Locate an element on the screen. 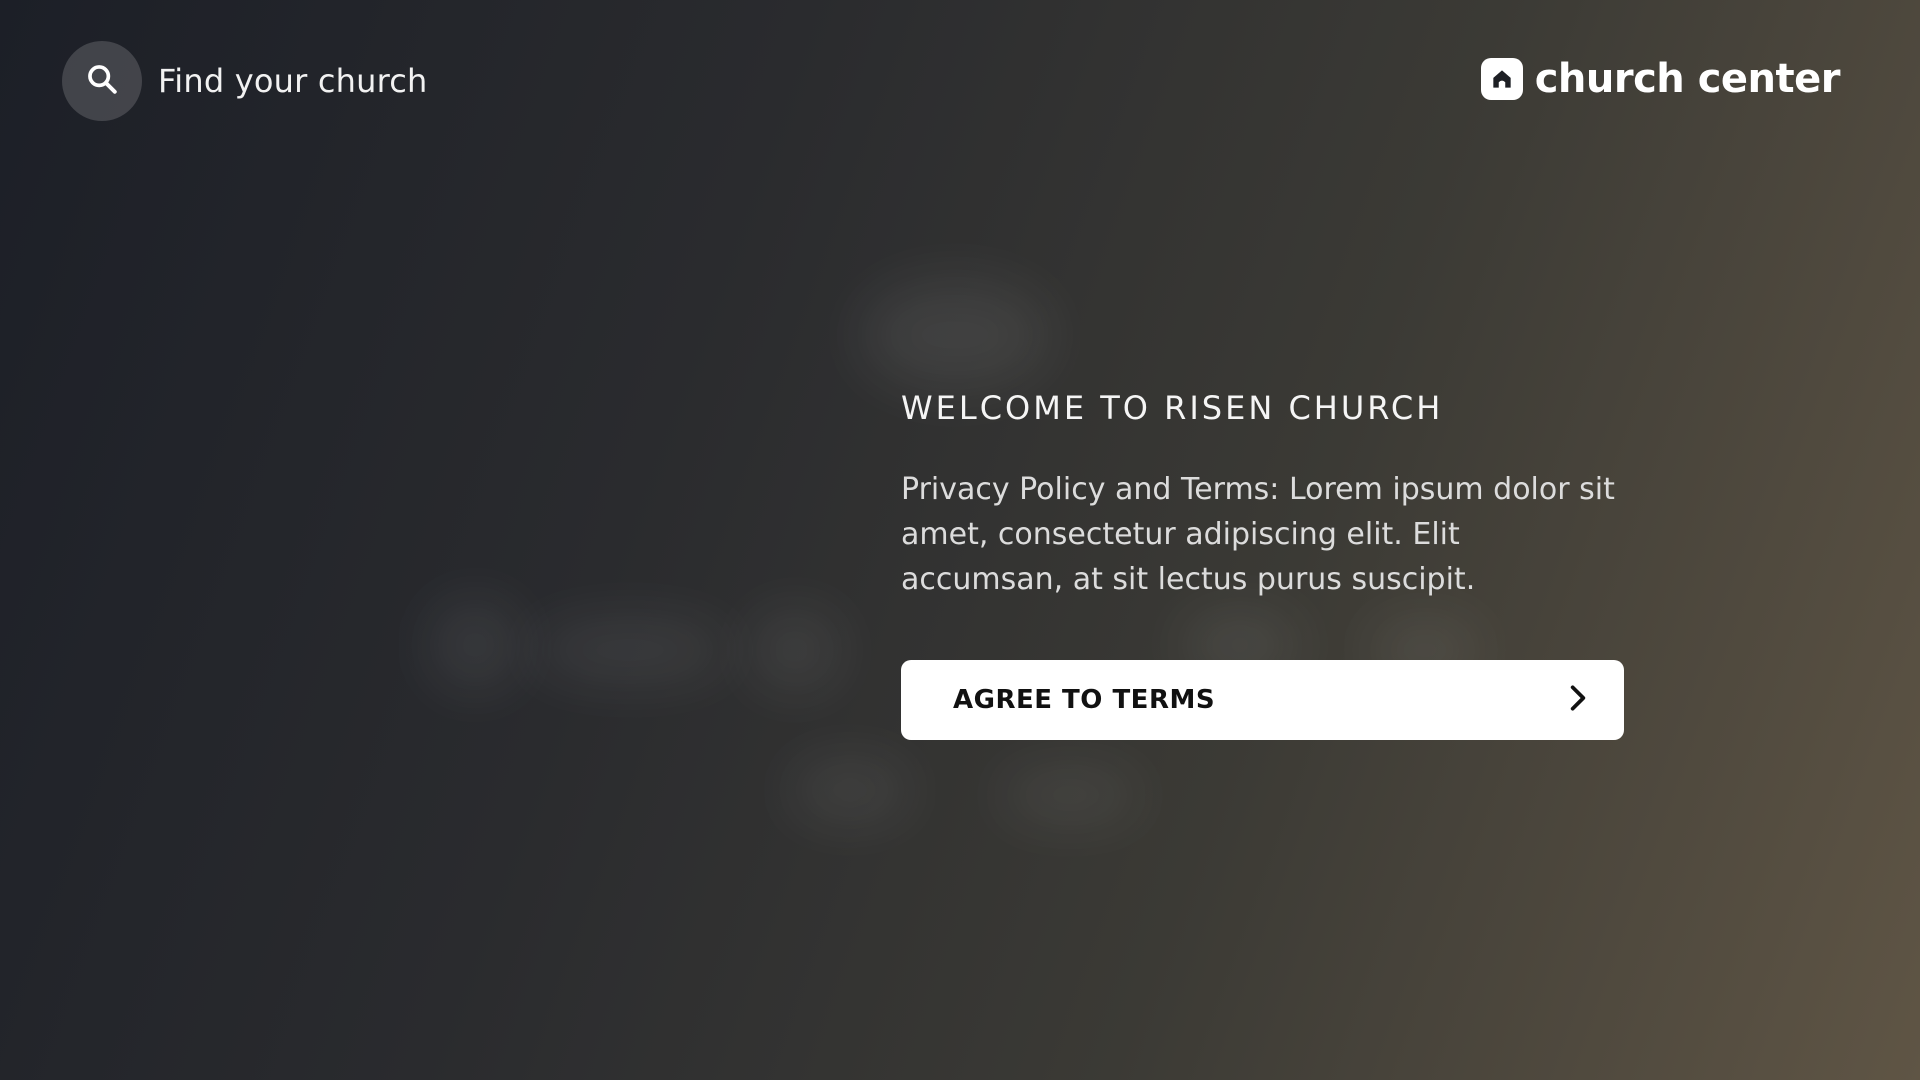 The image size is (1920, 1080). search-icon is located at coordinates (102, 81).